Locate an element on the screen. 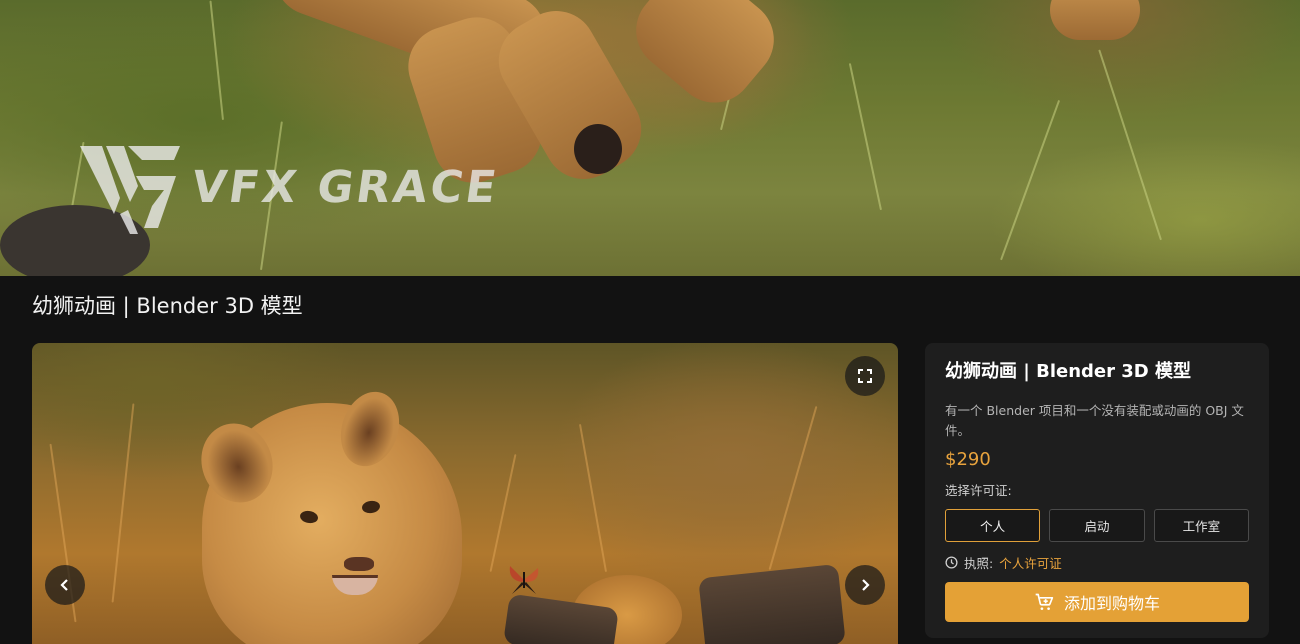  license-option-personal: 个人 is located at coordinates (993, 525).